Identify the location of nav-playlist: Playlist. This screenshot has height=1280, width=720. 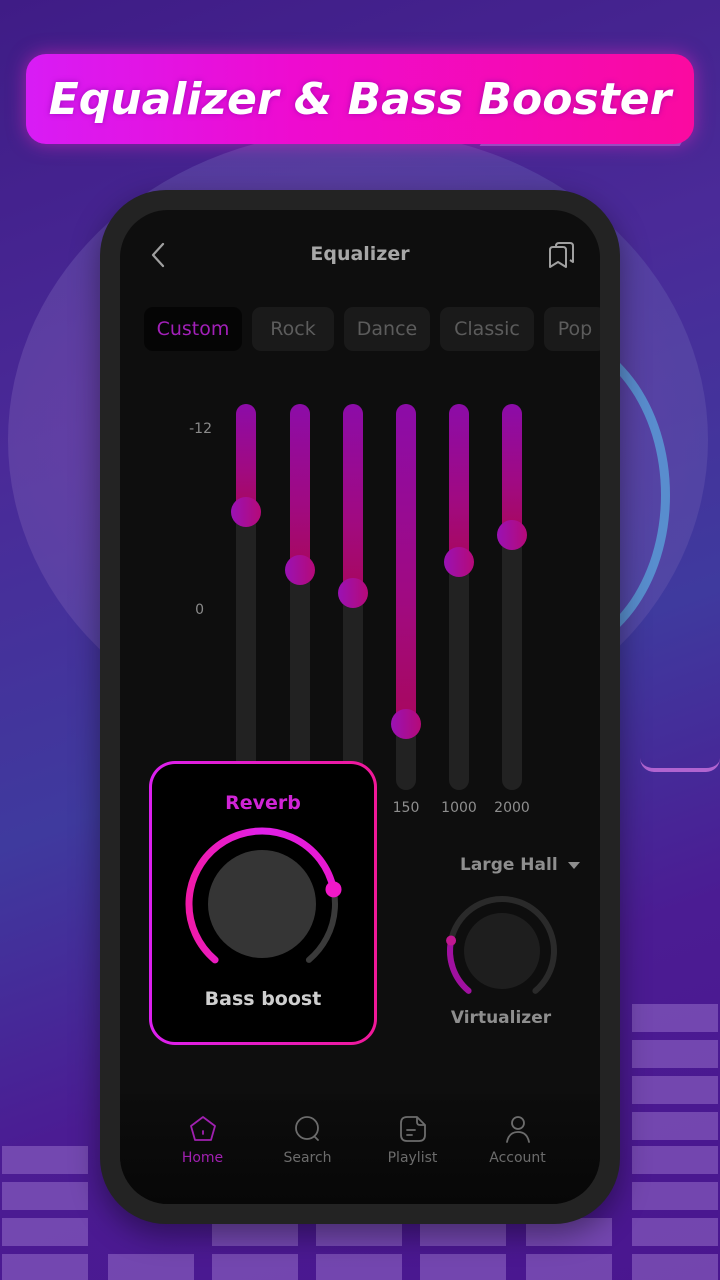
(413, 1149).